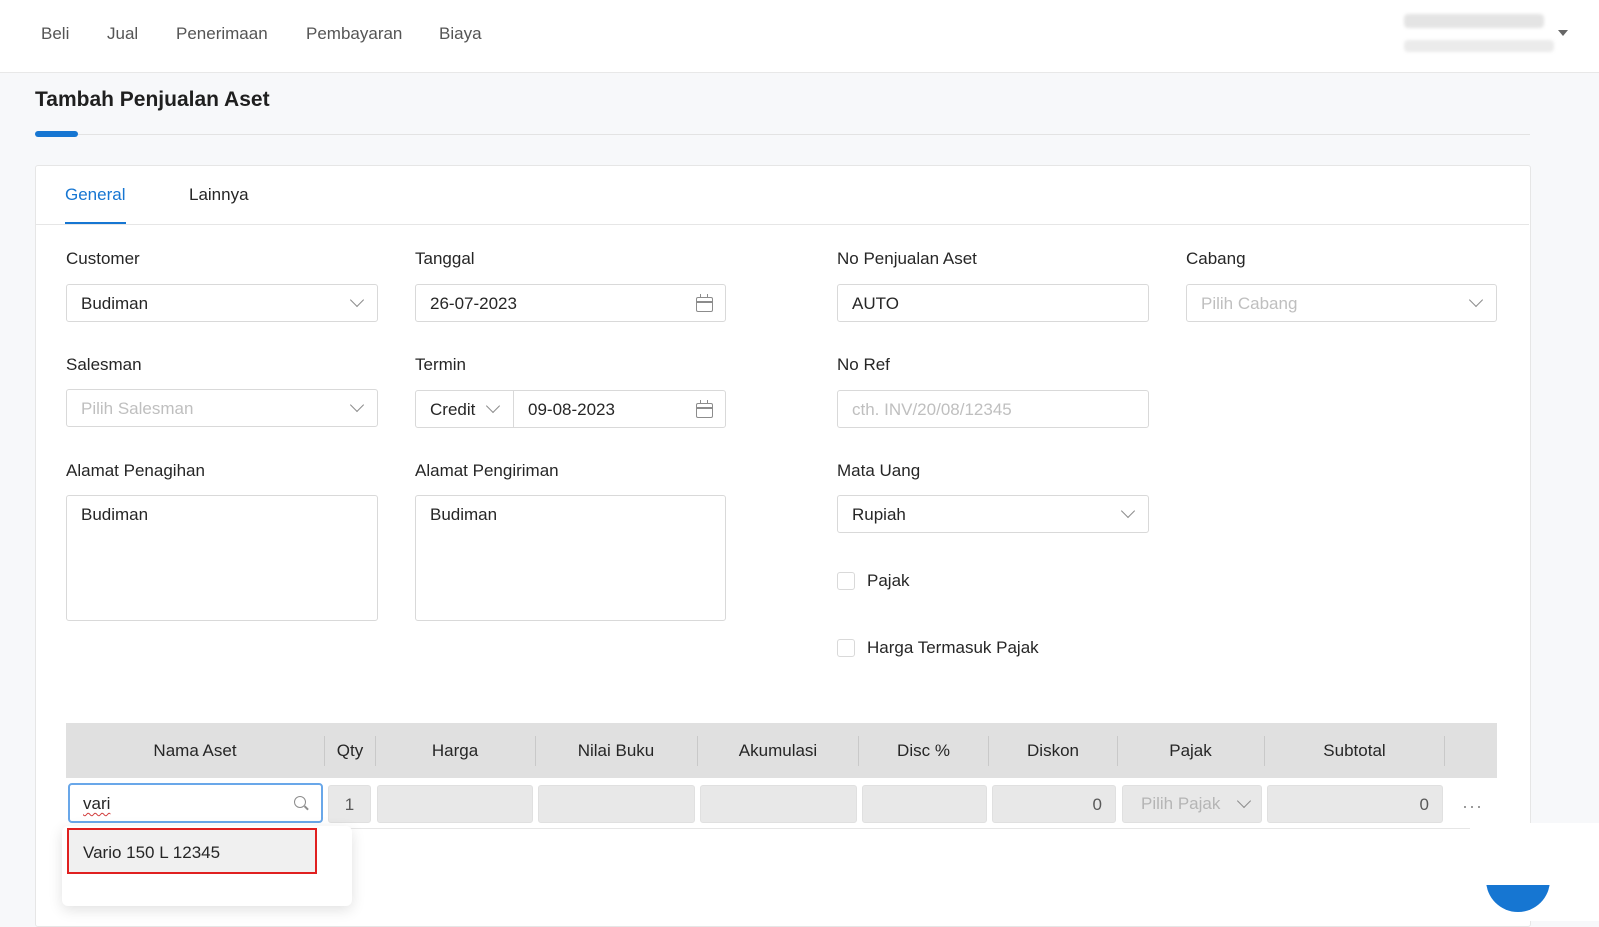 This screenshot has height=927, width=1599. I want to click on no-penjualan-label: No Penjualan Aset, so click(907, 258).